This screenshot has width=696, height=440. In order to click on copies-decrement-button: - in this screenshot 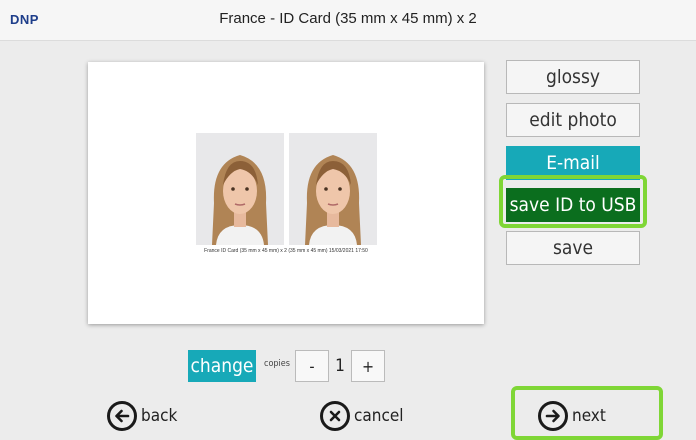, I will do `click(312, 366)`.